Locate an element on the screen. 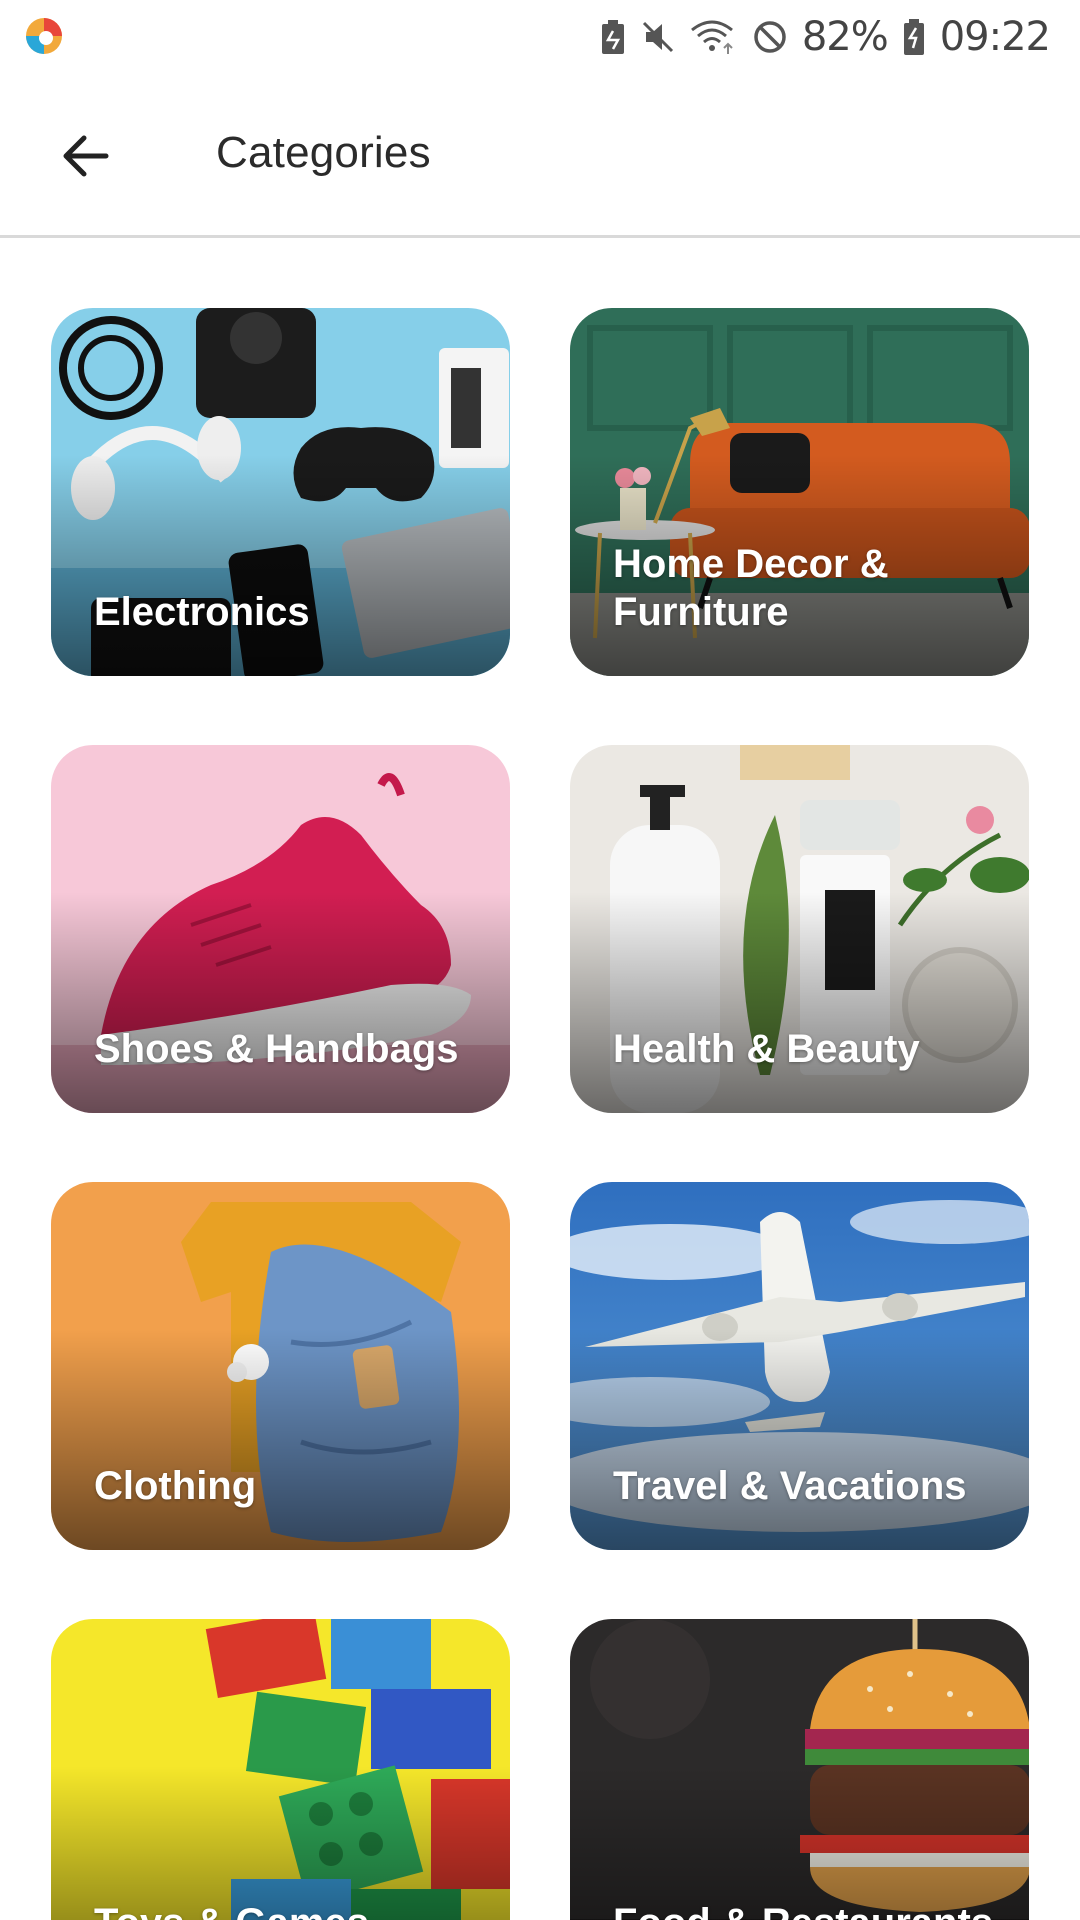 This screenshot has width=1080, height=1920. category-label: Clothing is located at coordinates (175, 1486).